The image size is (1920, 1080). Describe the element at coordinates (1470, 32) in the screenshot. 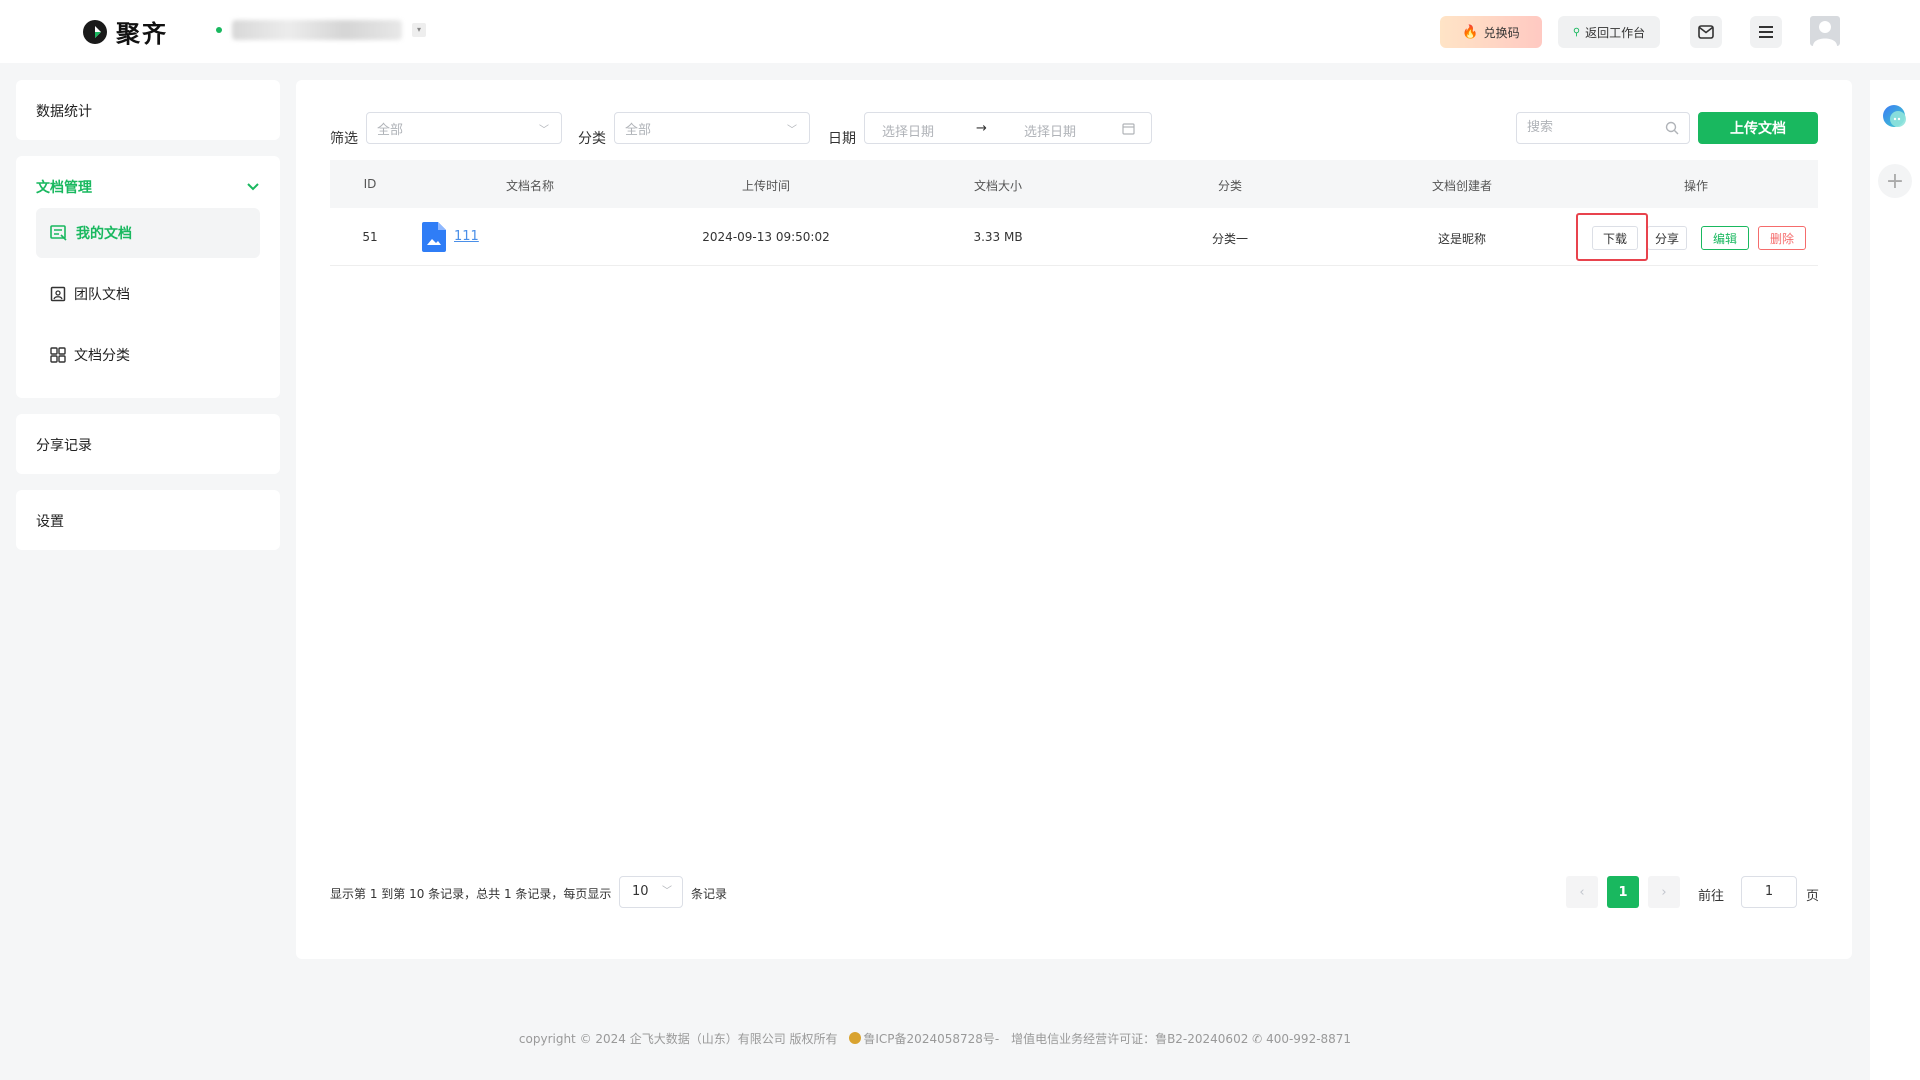

I see `fire-icon: 🔥` at that location.